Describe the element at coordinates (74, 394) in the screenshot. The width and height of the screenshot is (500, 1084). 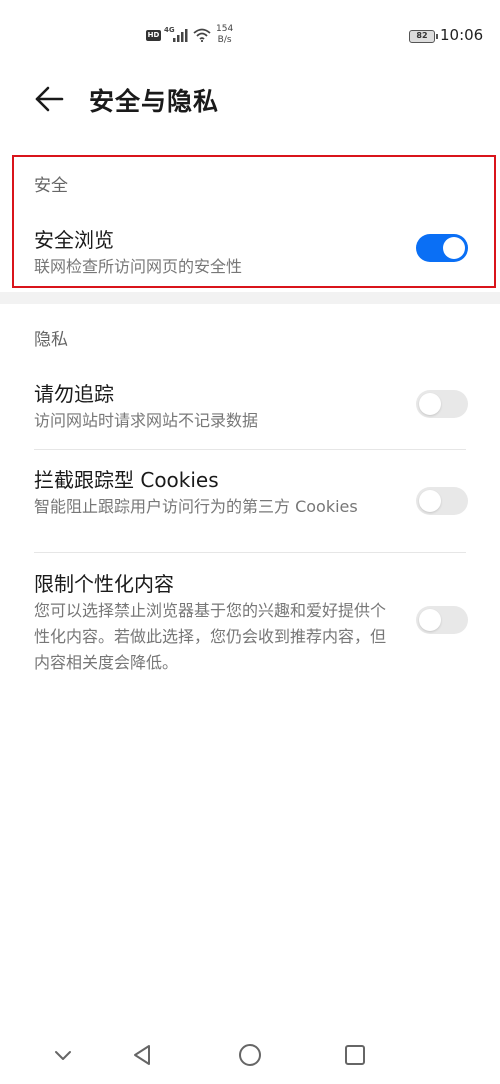
I see `setting-title: 请勿追踪` at that location.